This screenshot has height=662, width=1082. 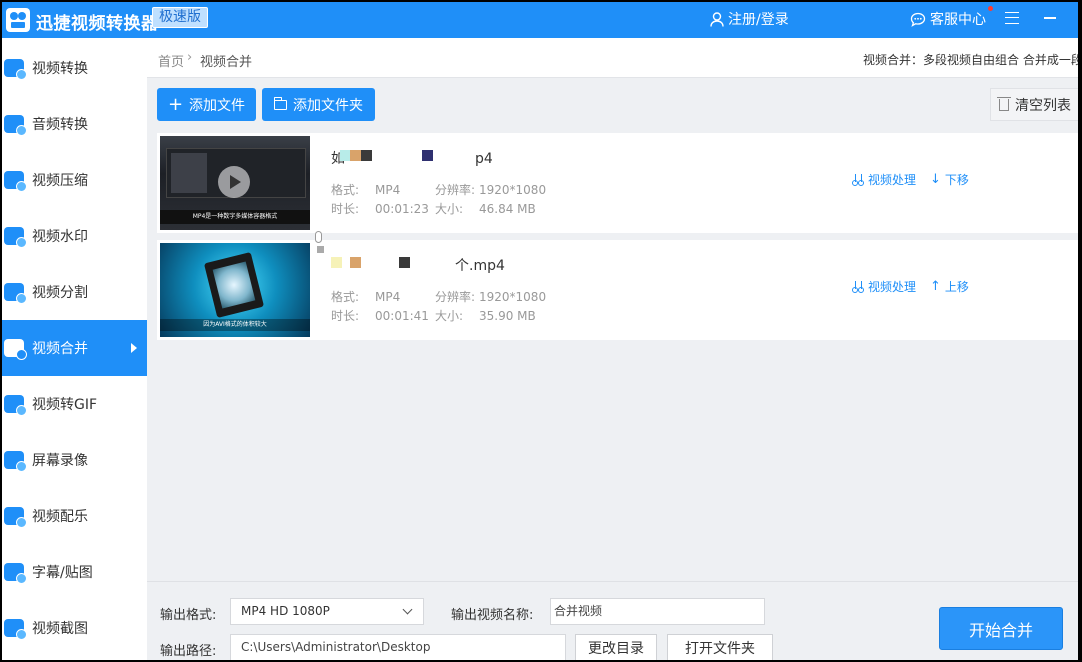 I want to click on output-path-input: C:\Users\Administrator\Desktop, so click(x=398, y=647).